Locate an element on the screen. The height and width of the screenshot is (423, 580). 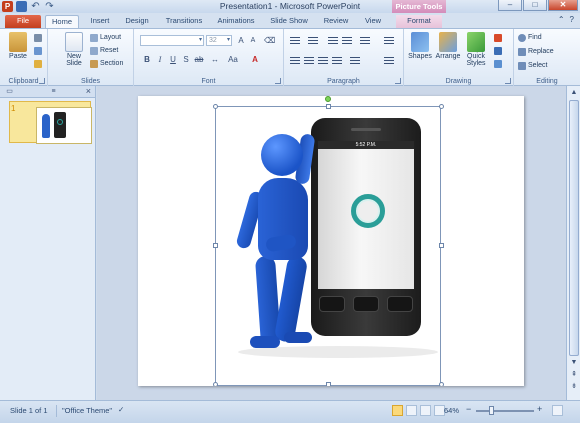
resize-handle-bottom is located at coordinates (328, 384).